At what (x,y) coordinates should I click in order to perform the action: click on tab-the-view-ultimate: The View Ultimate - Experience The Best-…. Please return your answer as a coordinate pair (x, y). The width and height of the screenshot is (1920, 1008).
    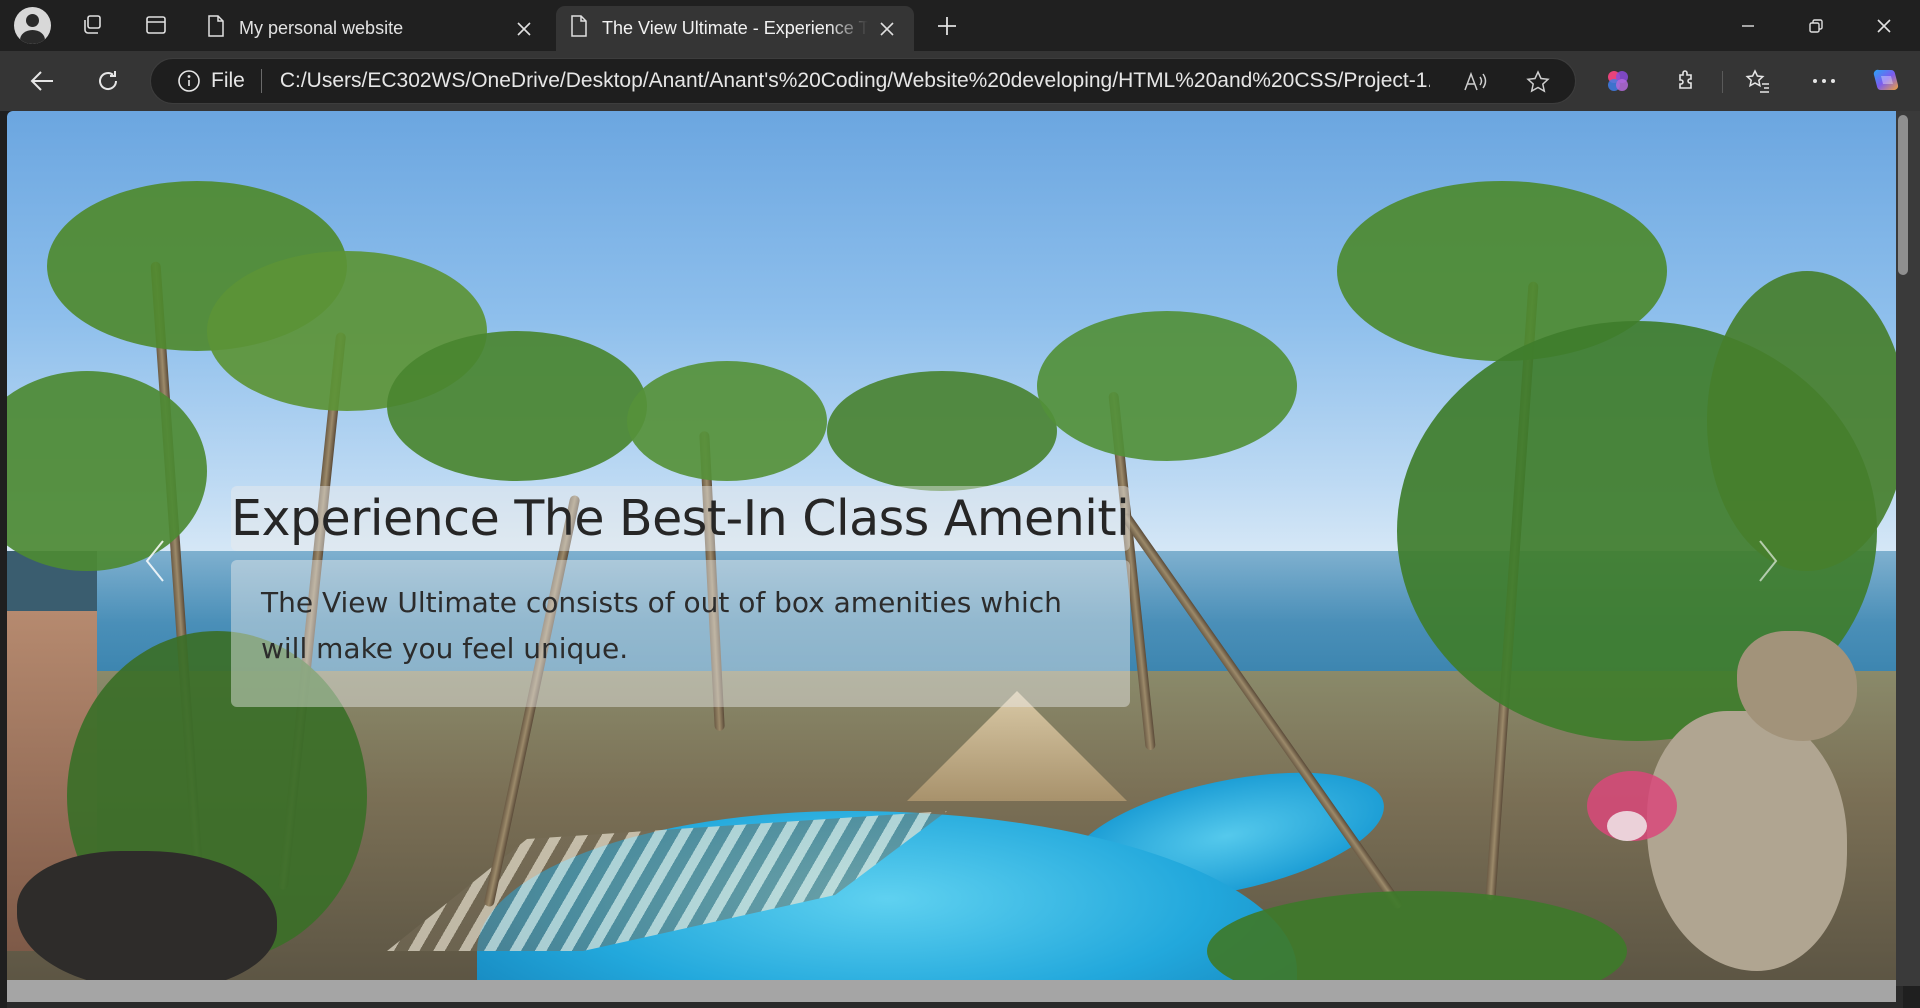
    Looking at the image, I should click on (735, 28).